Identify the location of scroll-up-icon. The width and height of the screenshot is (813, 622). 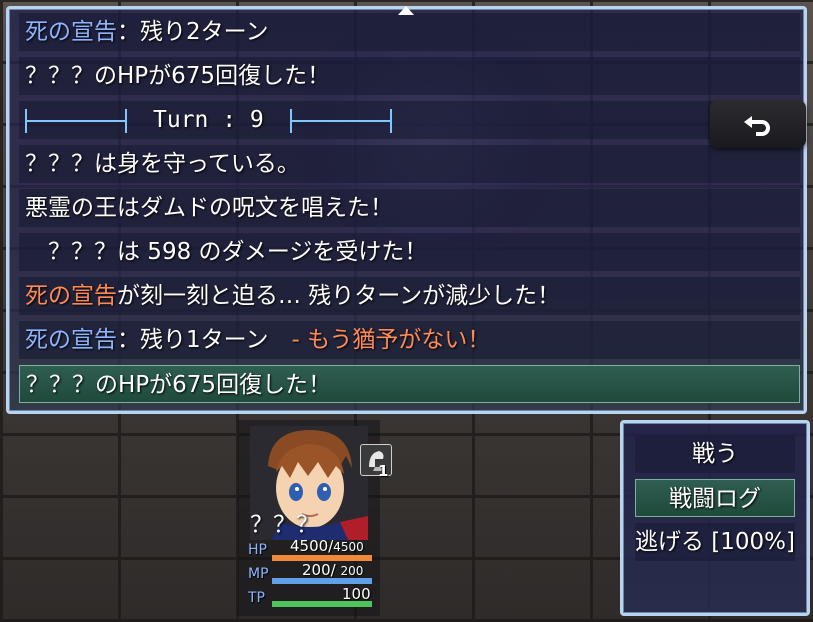
(406, 10).